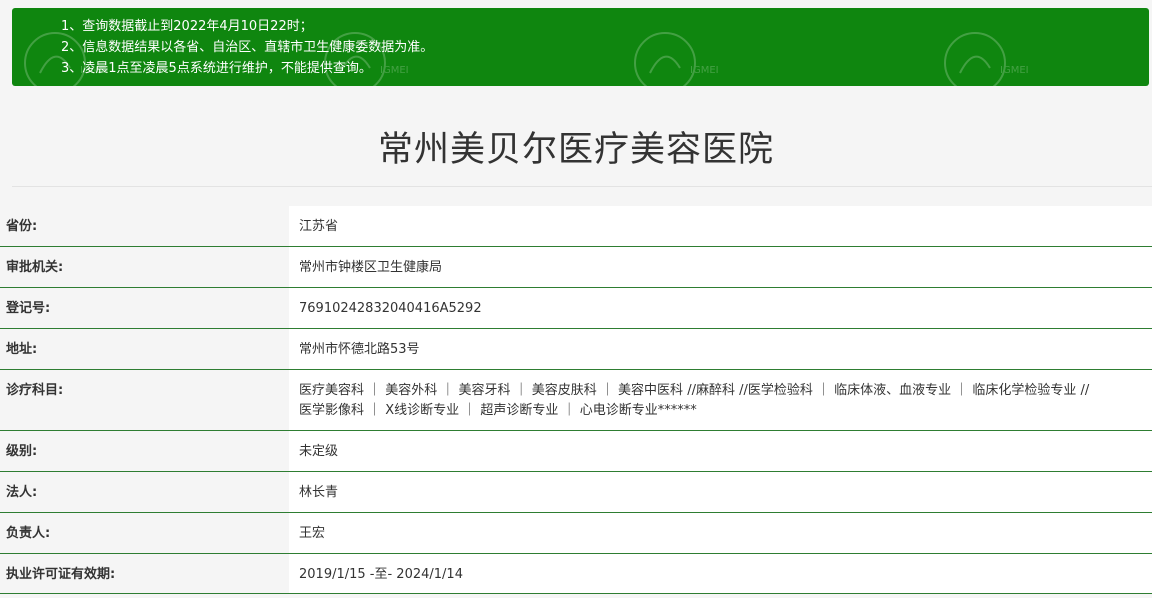 The width and height of the screenshot is (1152, 598). I want to click on notice-line-3: 3、凌晨1点至凌晨5点系统进行维护，不能提供查询。, so click(216, 68).